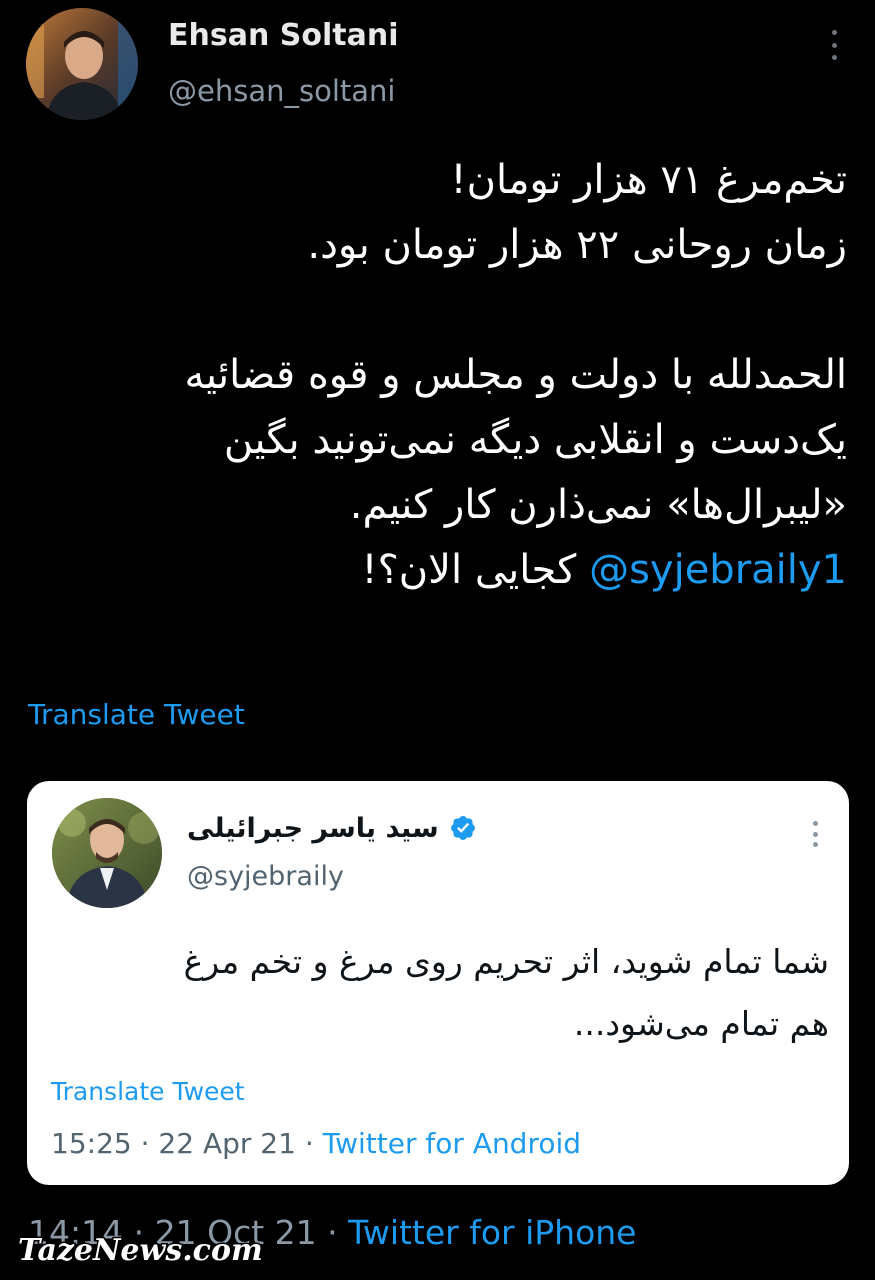 This screenshot has height=1280, width=875. Describe the element at coordinates (265, 876) in the screenshot. I see `quoted-author-handle: @syjebraily` at that location.